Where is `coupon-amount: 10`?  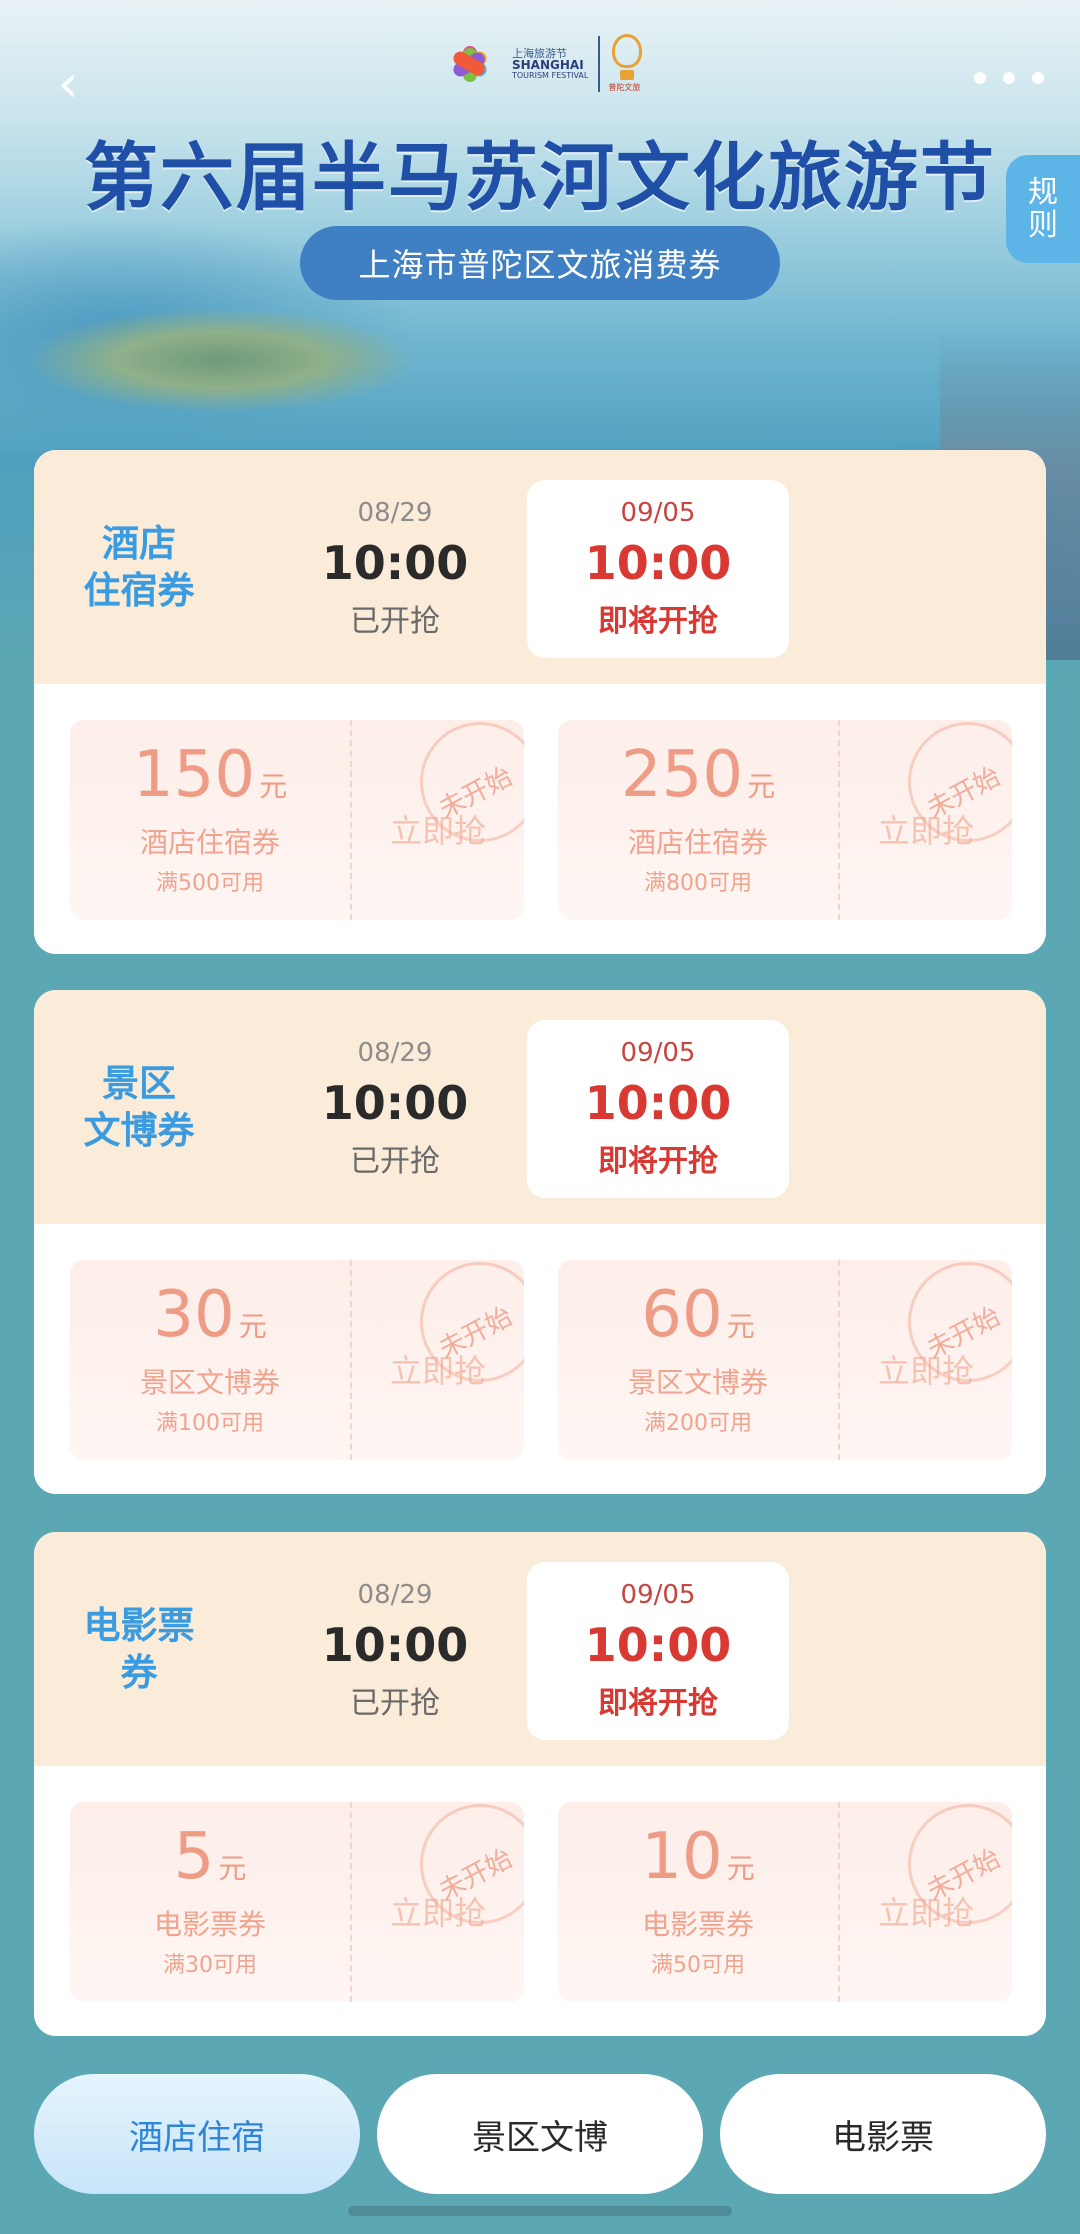 coupon-amount: 10 is located at coordinates (682, 1857).